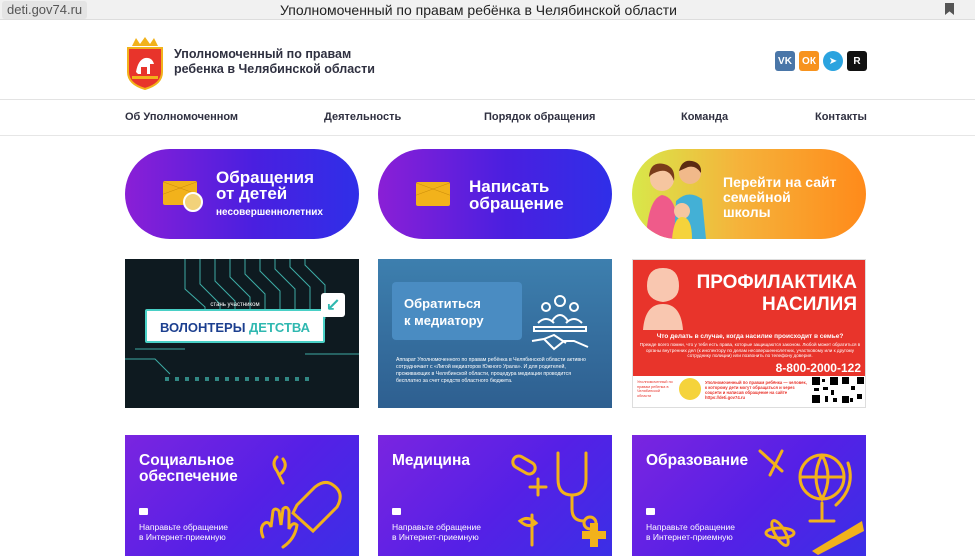 The width and height of the screenshot is (975, 556). What do you see at coordinates (516, 203) in the screenshot?
I see `write-appeal-title2: обращение` at bounding box center [516, 203].